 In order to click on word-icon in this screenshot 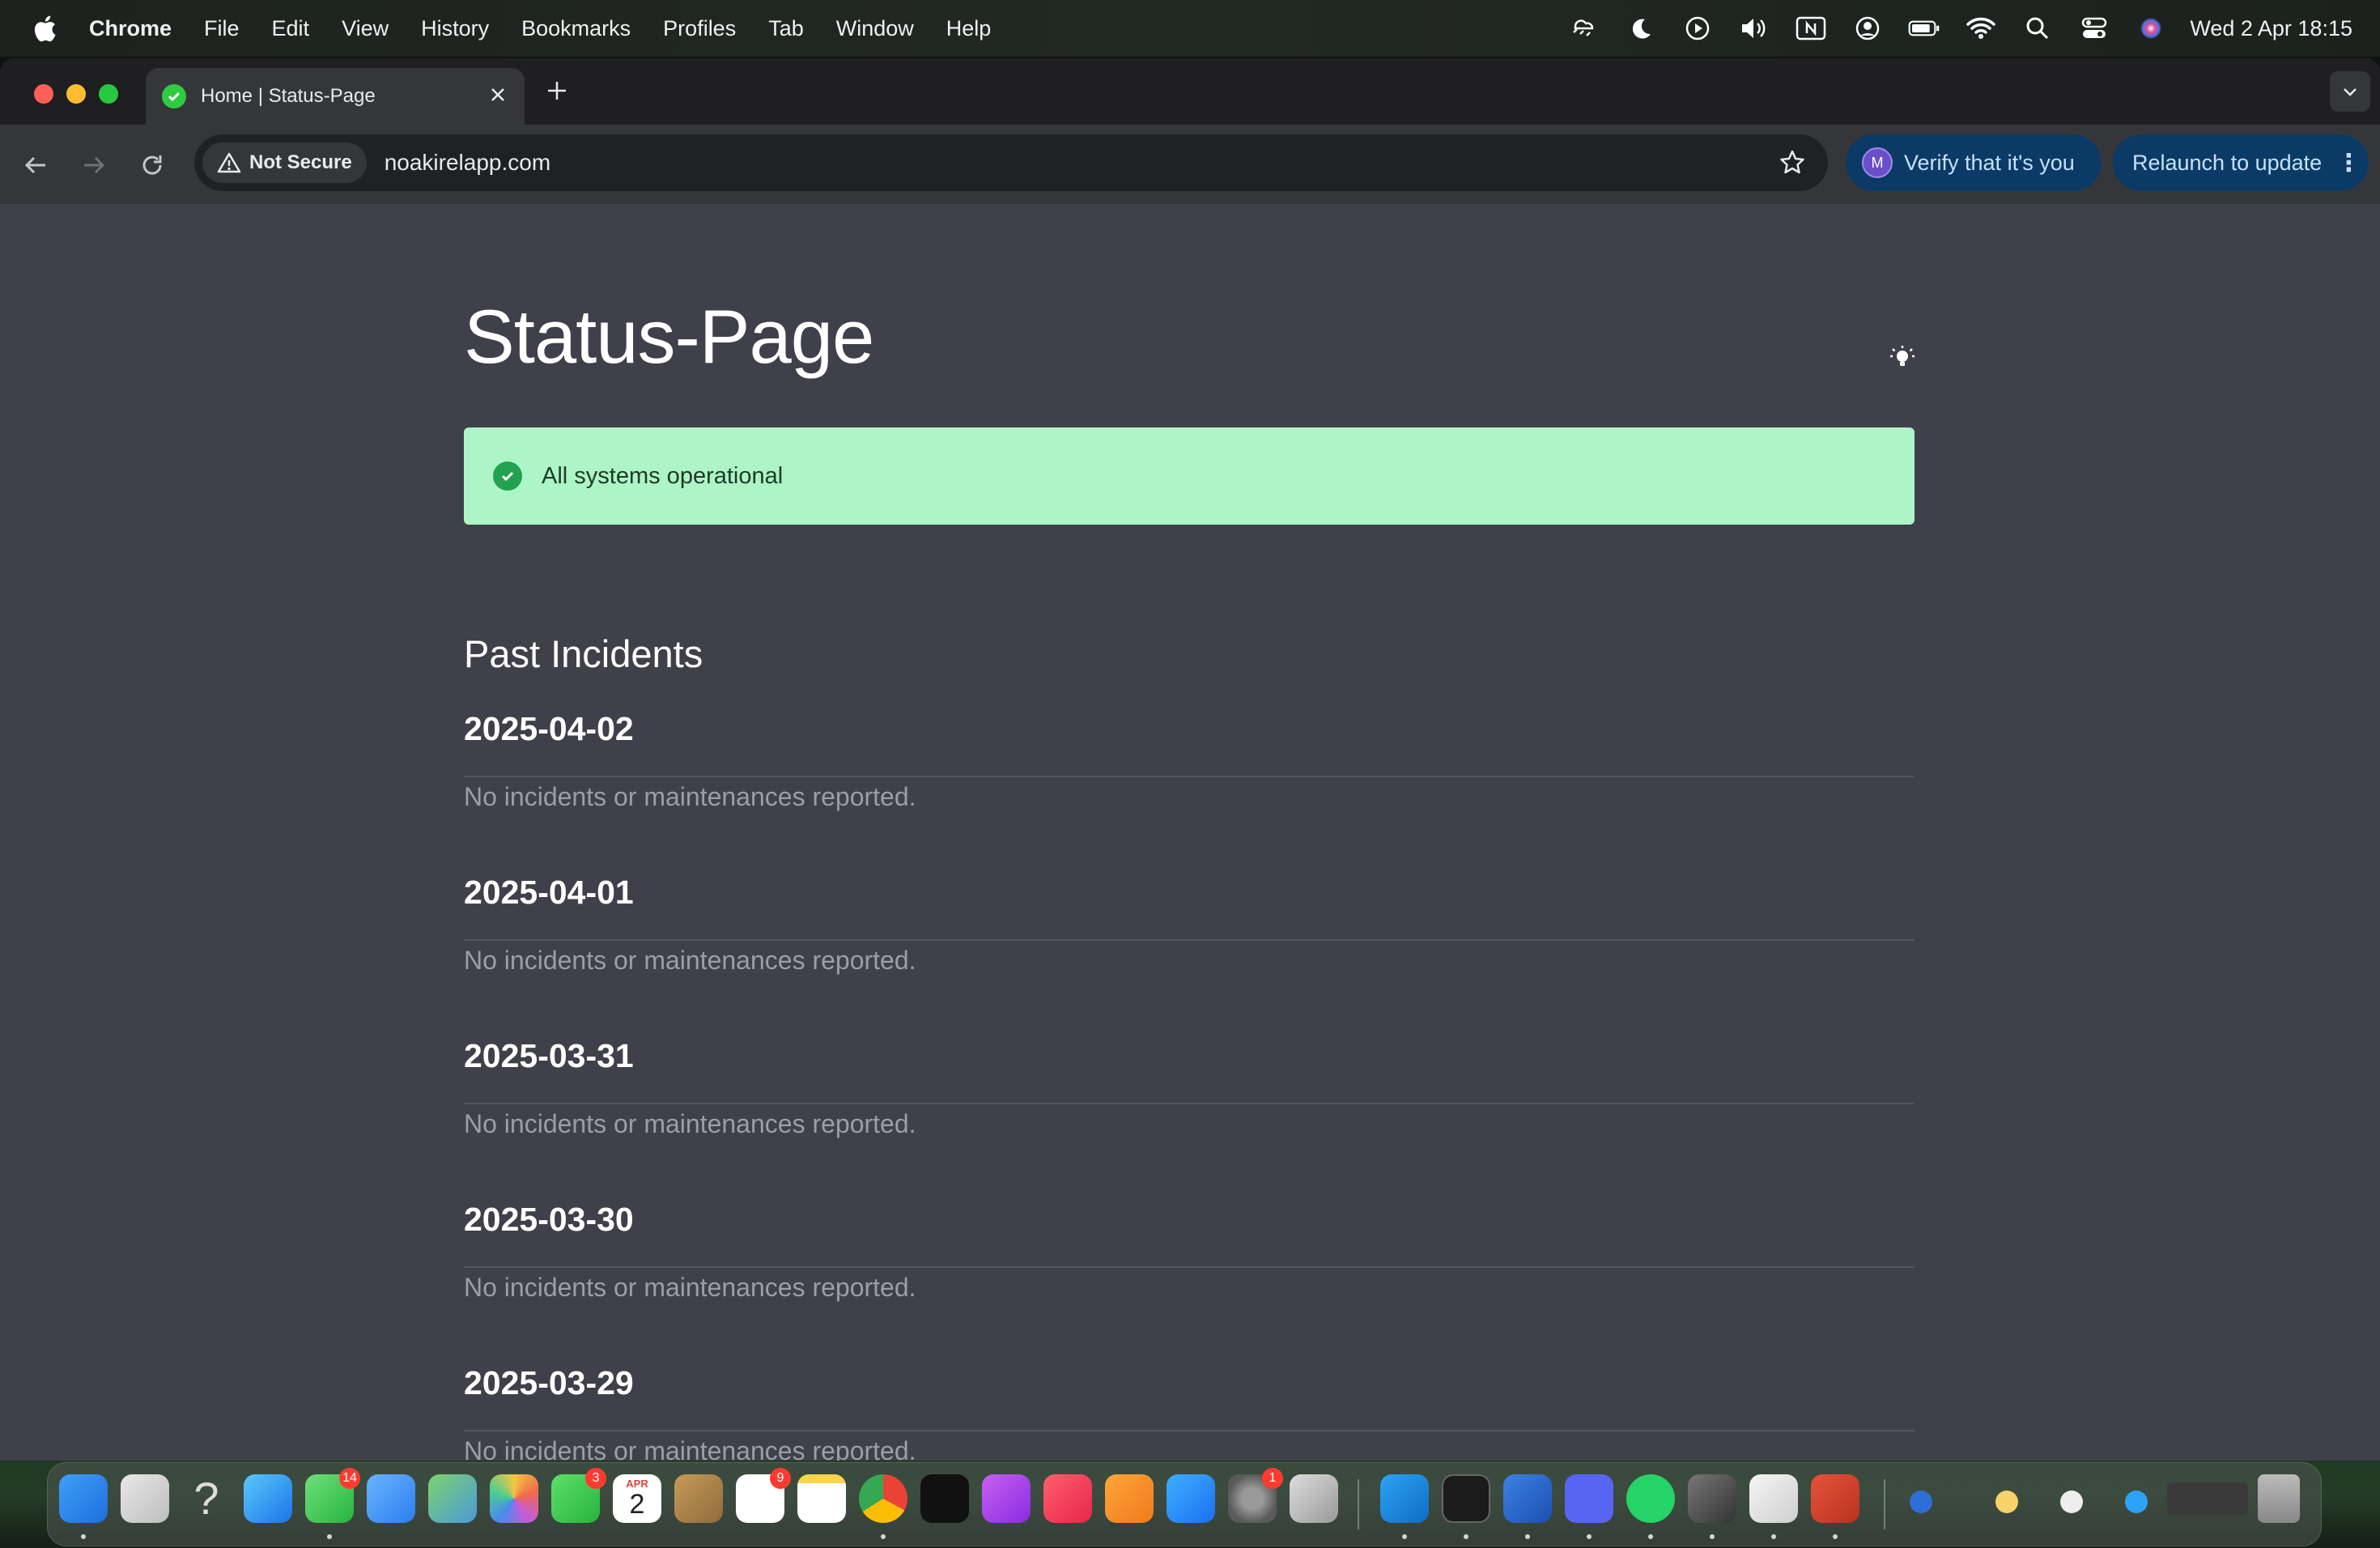, I will do `click(1527, 1498)`.